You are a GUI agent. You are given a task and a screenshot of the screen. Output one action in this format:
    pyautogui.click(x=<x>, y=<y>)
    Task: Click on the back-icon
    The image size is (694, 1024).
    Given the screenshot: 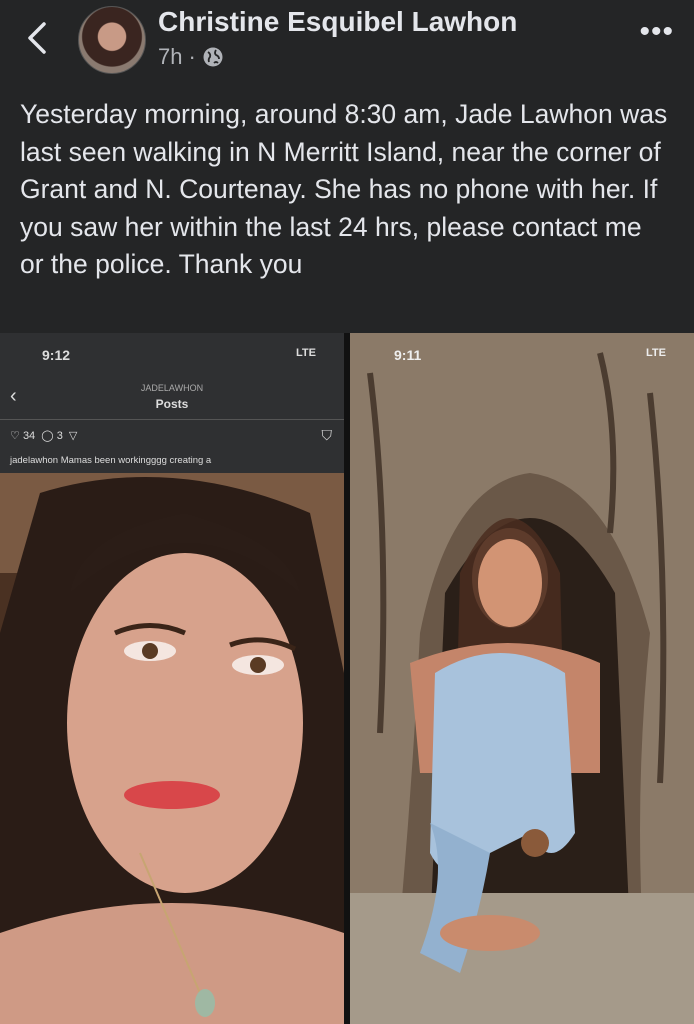 What is the action you would take?
    pyautogui.click(x=38, y=38)
    